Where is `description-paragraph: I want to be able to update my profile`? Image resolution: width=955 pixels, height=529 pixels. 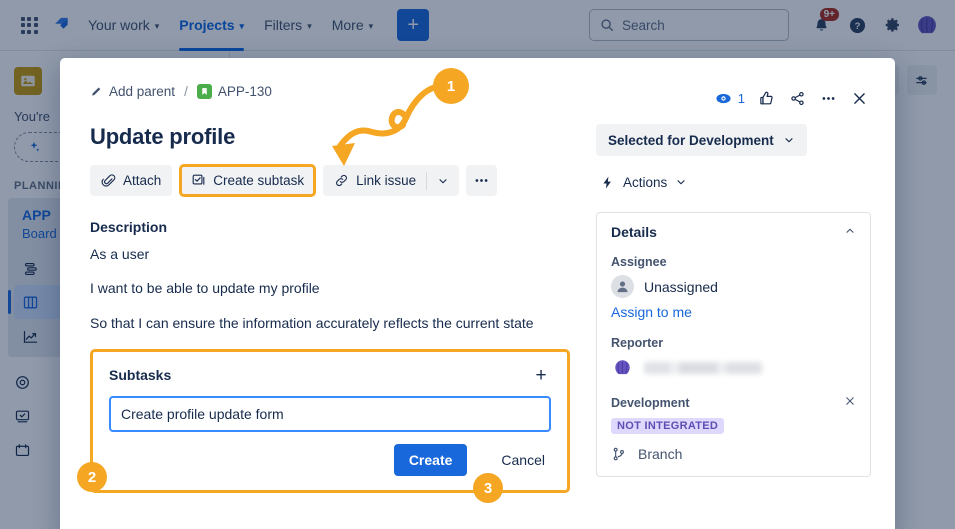 description-paragraph: I want to be able to update my profile is located at coordinates (205, 288).